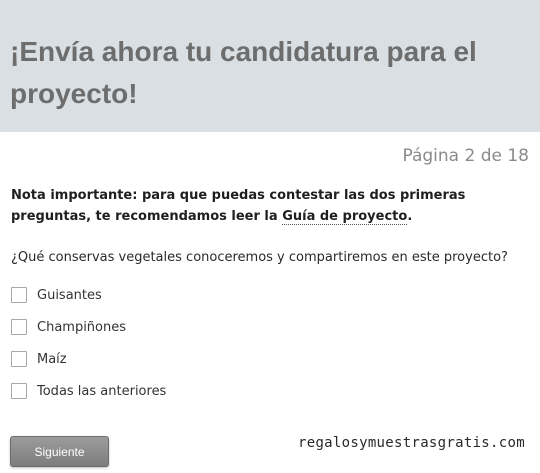 This screenshot has width=540, height=473. What do you see at coordinates (82, 327) in the screenshot?
I see `option-label: Champiñones` at bounding box center [82, 327].